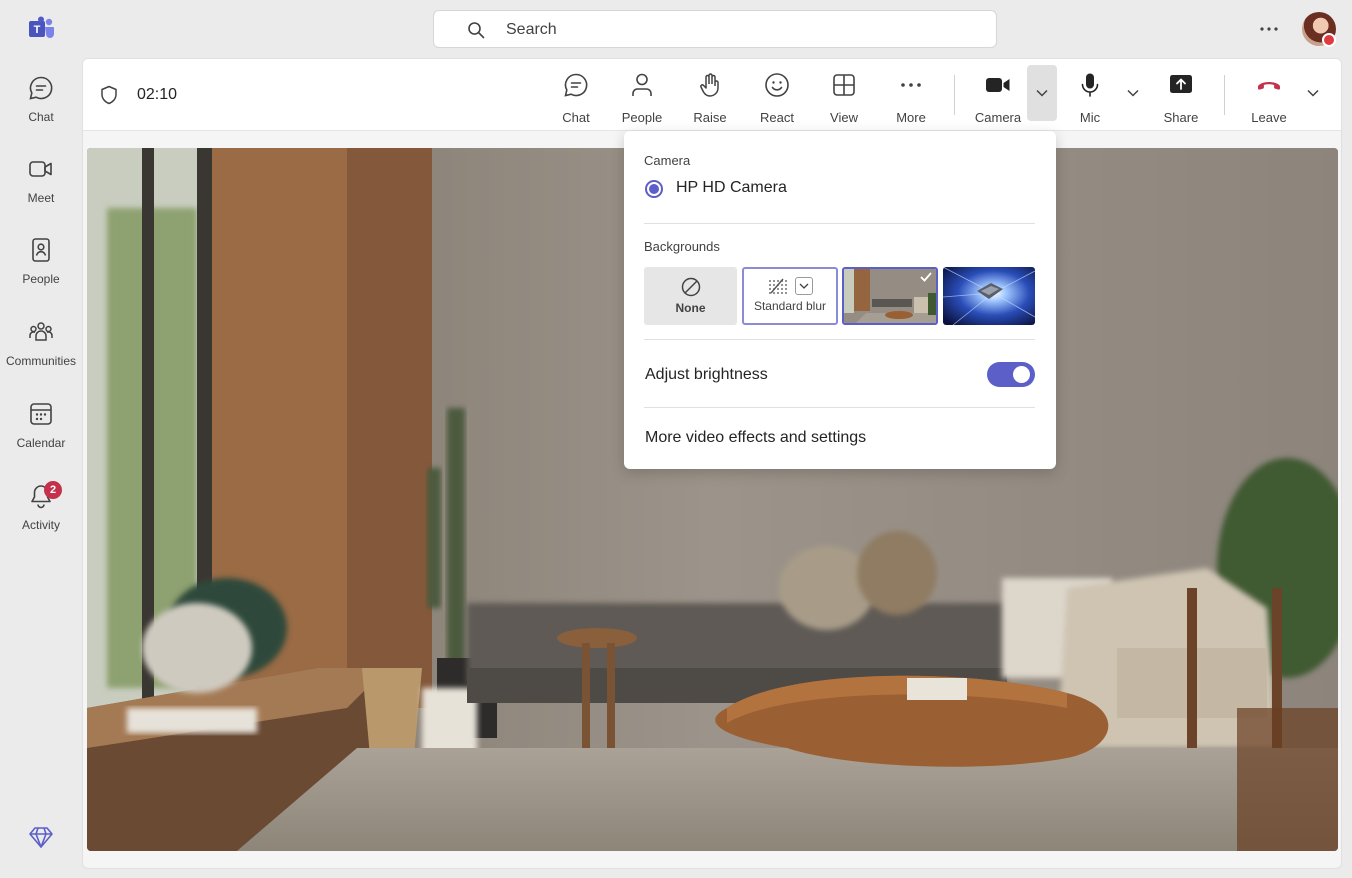 The height and width of the screenshot is (878, 1352). Describe the element at coordinates (777, 85) in the screenshot. I see `smiley-icon` at that location.